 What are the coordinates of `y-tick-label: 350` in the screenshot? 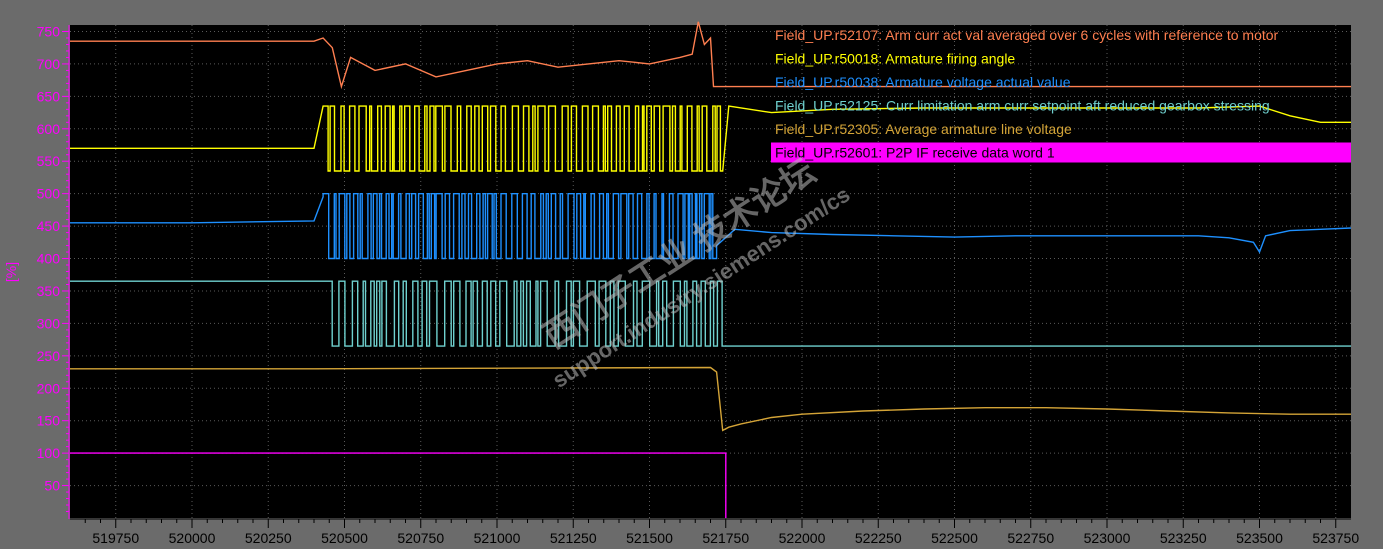 It's located at (49, 291).